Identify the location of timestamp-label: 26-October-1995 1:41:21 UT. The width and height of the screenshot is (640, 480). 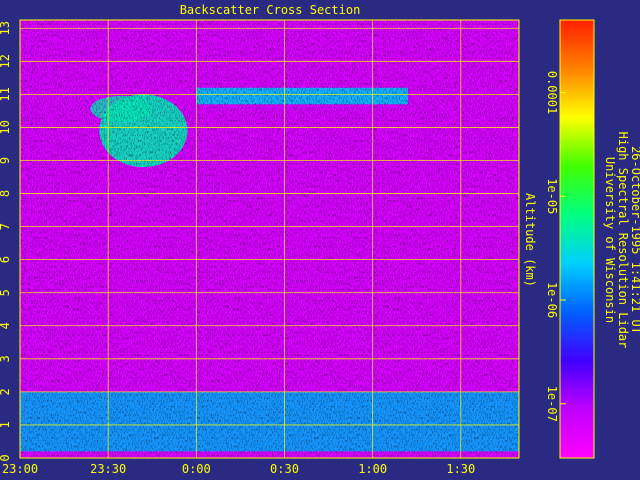
(634, 240).